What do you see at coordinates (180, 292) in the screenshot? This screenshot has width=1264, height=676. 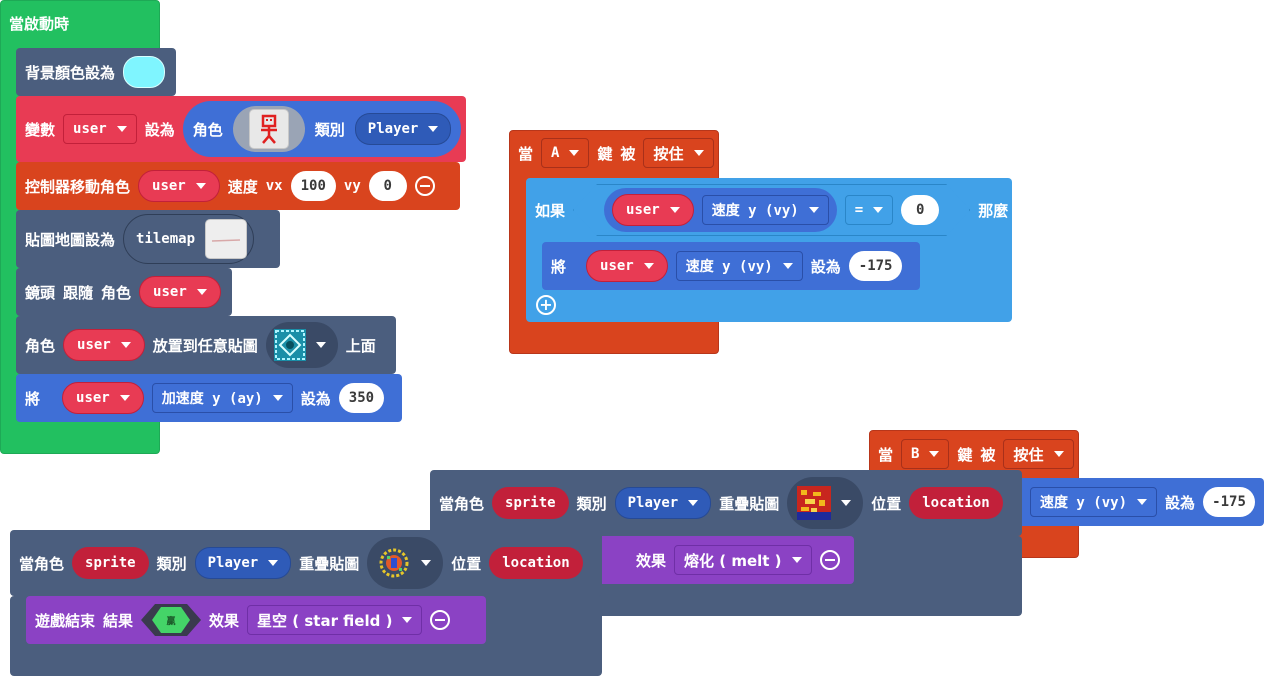 I see `camera-var-dropdown: user` at bounding box center [180, 292].